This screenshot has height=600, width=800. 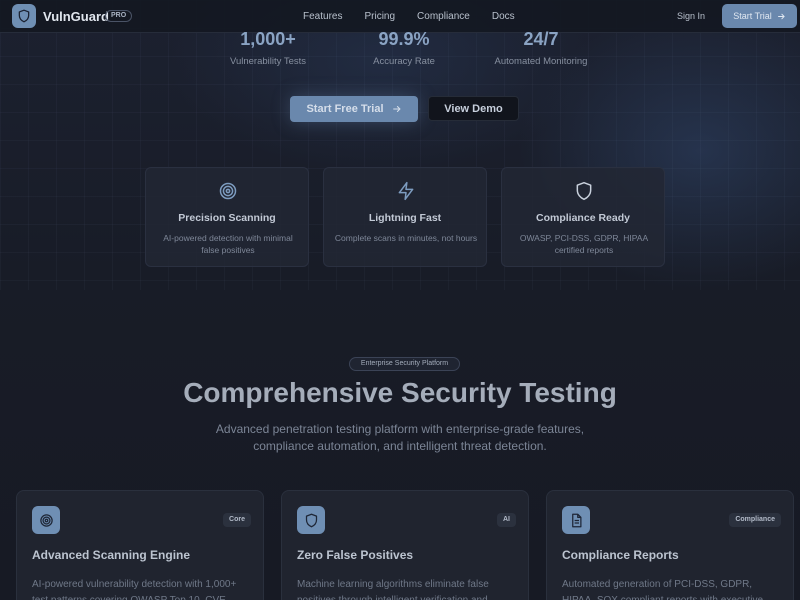 What do you see at coordinates (443, 16) in the screenshot?
I see `nav-link-compliance: Compliance` at bounding box center [443, 16].